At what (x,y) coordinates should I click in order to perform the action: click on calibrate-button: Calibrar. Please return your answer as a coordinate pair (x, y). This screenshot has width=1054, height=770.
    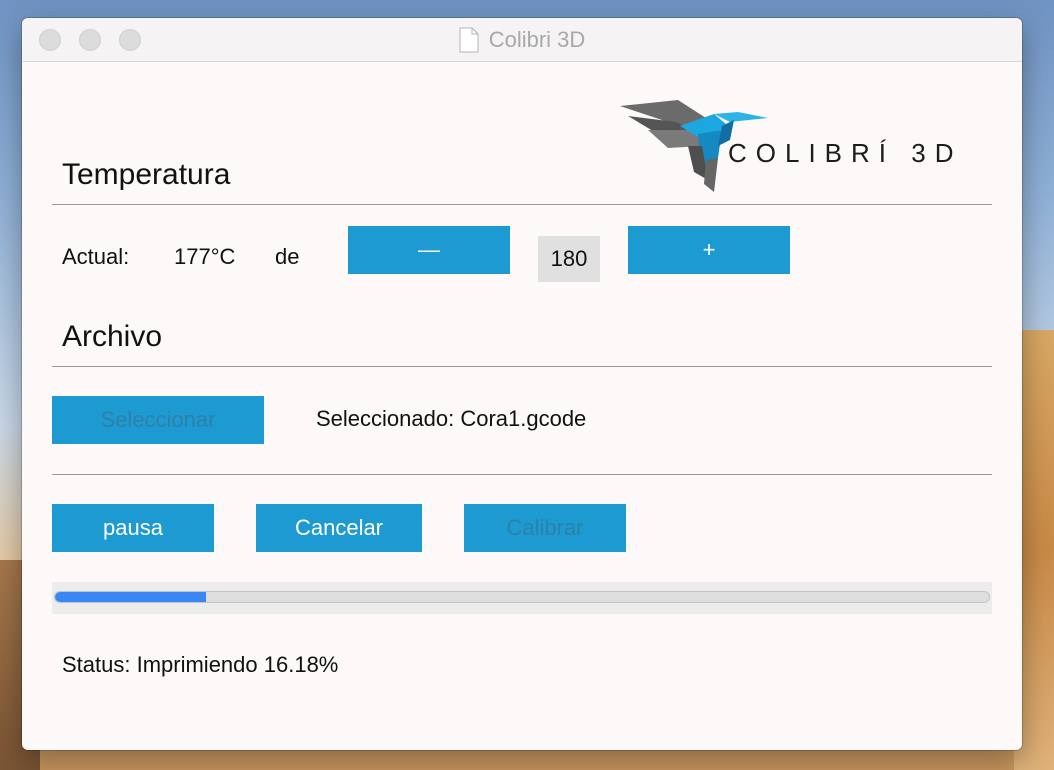
    Looking at the image, I should click on (545, 528).